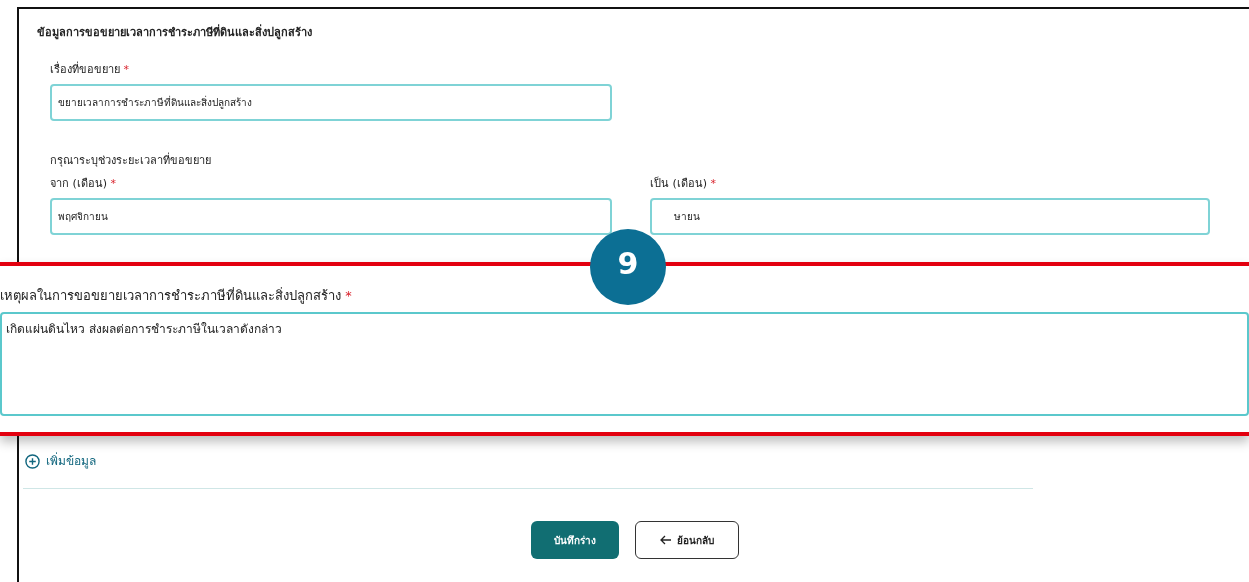 The image size is (1249, 582). What do you see at coordinates (60, 461) in the screenshot?
I see `add-info-link: เพิ่มข้อมูล` at bounding box center [60, 461].